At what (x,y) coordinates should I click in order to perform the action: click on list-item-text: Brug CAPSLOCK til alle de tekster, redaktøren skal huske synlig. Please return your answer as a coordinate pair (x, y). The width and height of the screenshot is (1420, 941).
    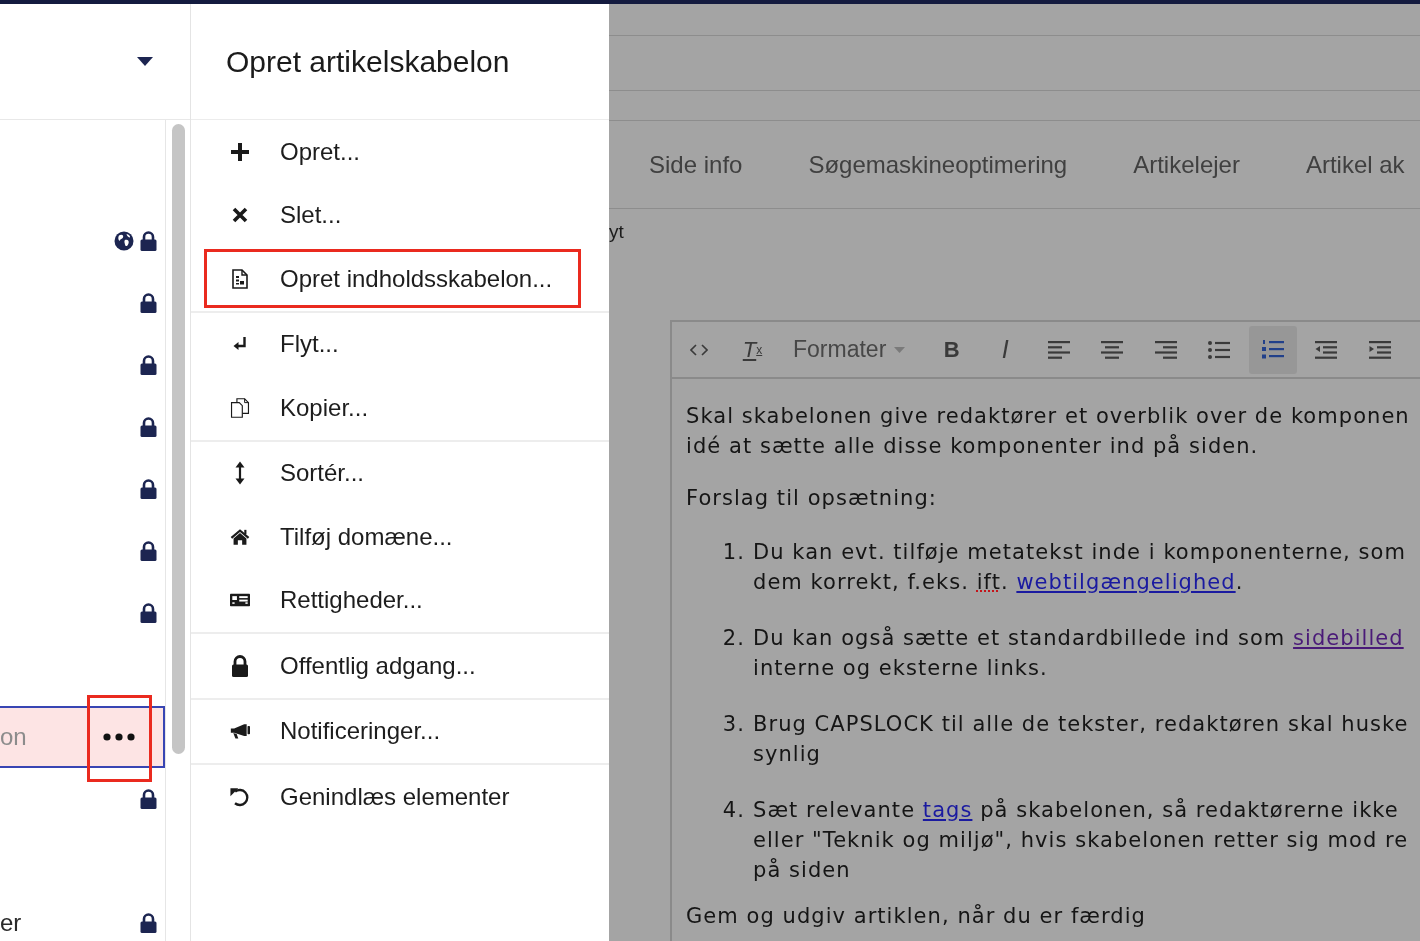
    Looking at the image, I should click on (1081, 739).